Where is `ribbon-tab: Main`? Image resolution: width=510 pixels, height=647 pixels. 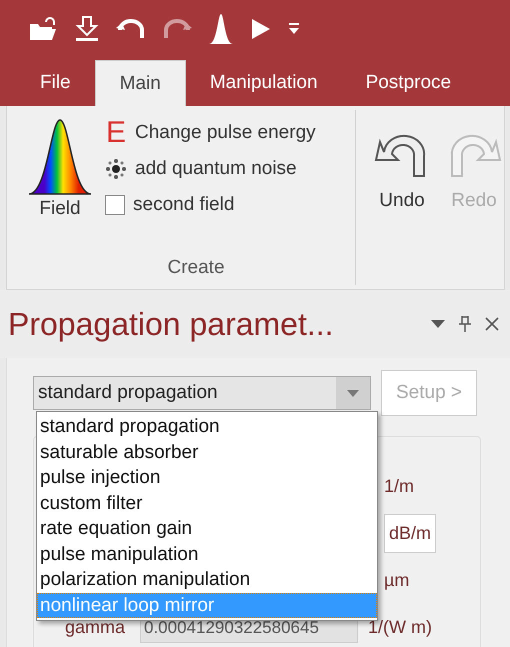
ribbon-tab: Main is located at coordinates (140, 83).